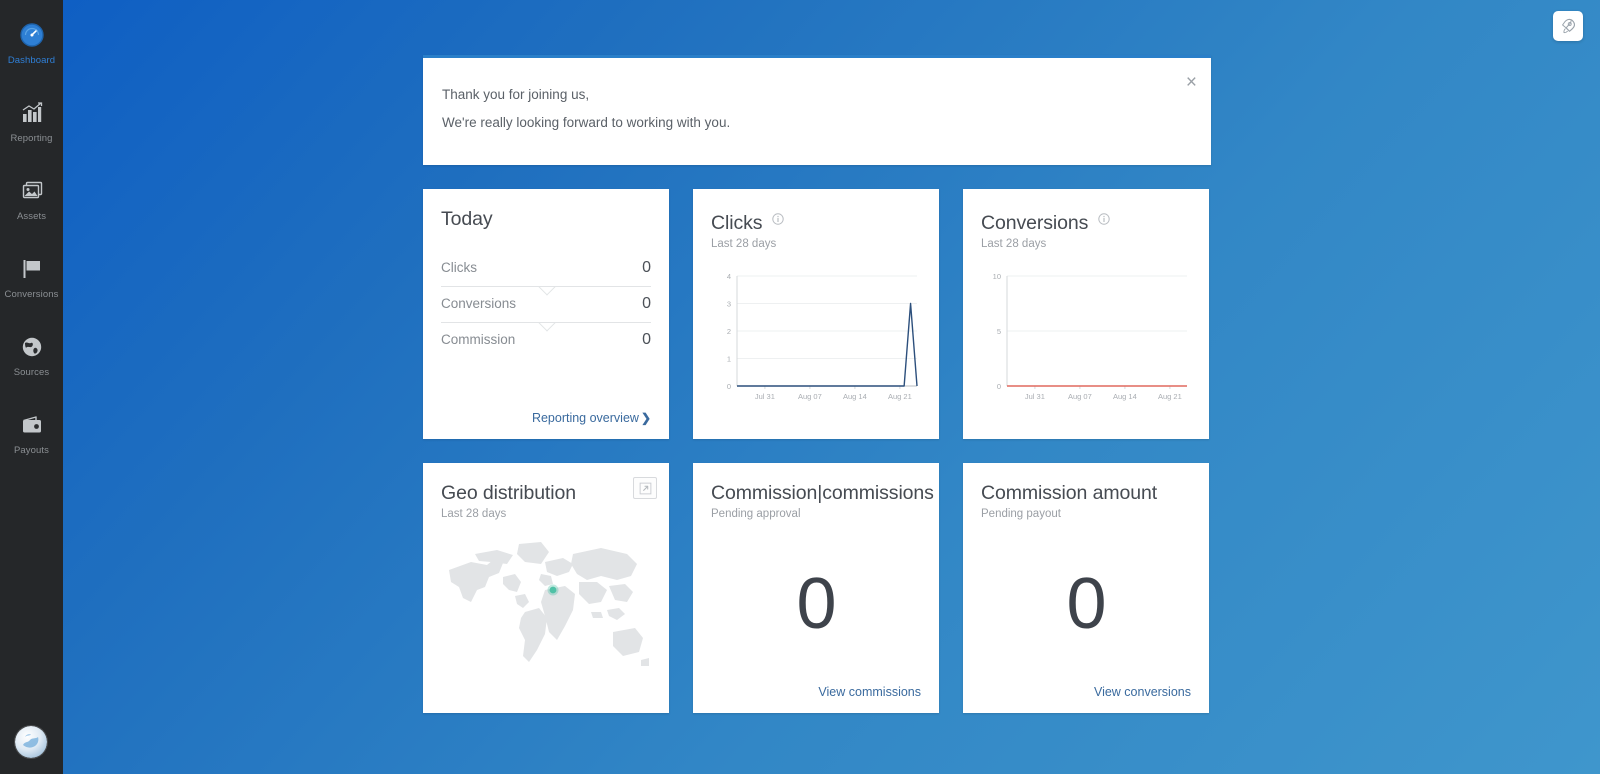 This screenshot has height=774, width=1600. What do you see at coordinates (1035, 223) in the screenshot?
I see `conversions-title-text: Conversions` at bounding box center [1035, 223].